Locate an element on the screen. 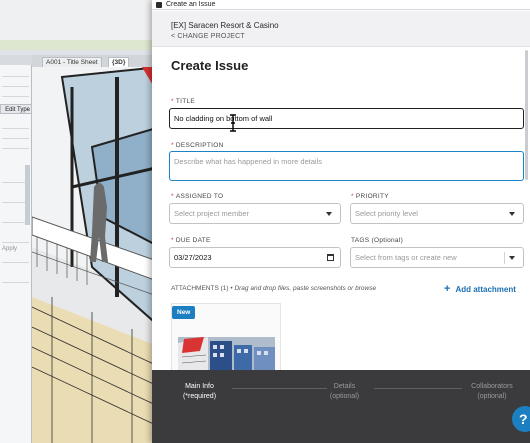  due-date-label: * DUE DATE is located at coordinates (191, 240).